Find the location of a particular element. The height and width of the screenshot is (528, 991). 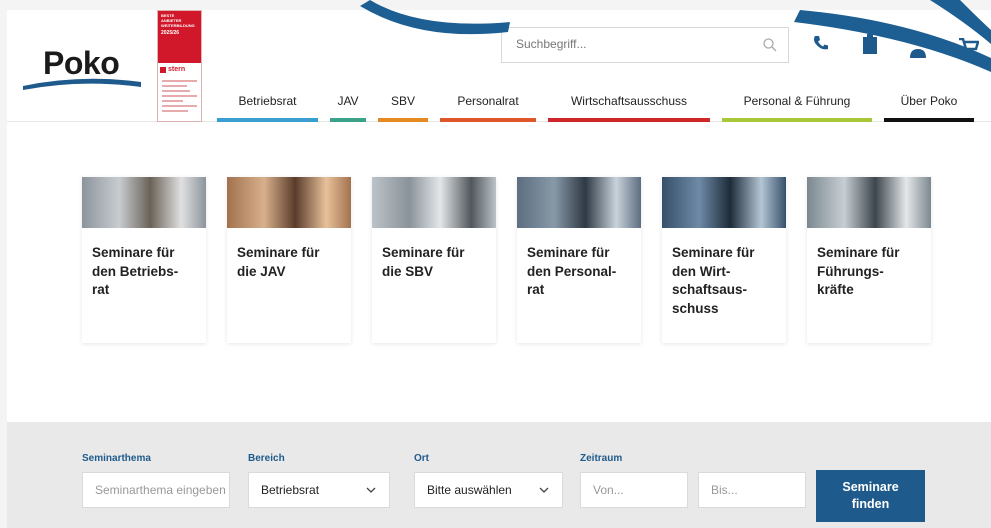

topic-input: Seminarthema eingeben is located at coordinates (156, 490).